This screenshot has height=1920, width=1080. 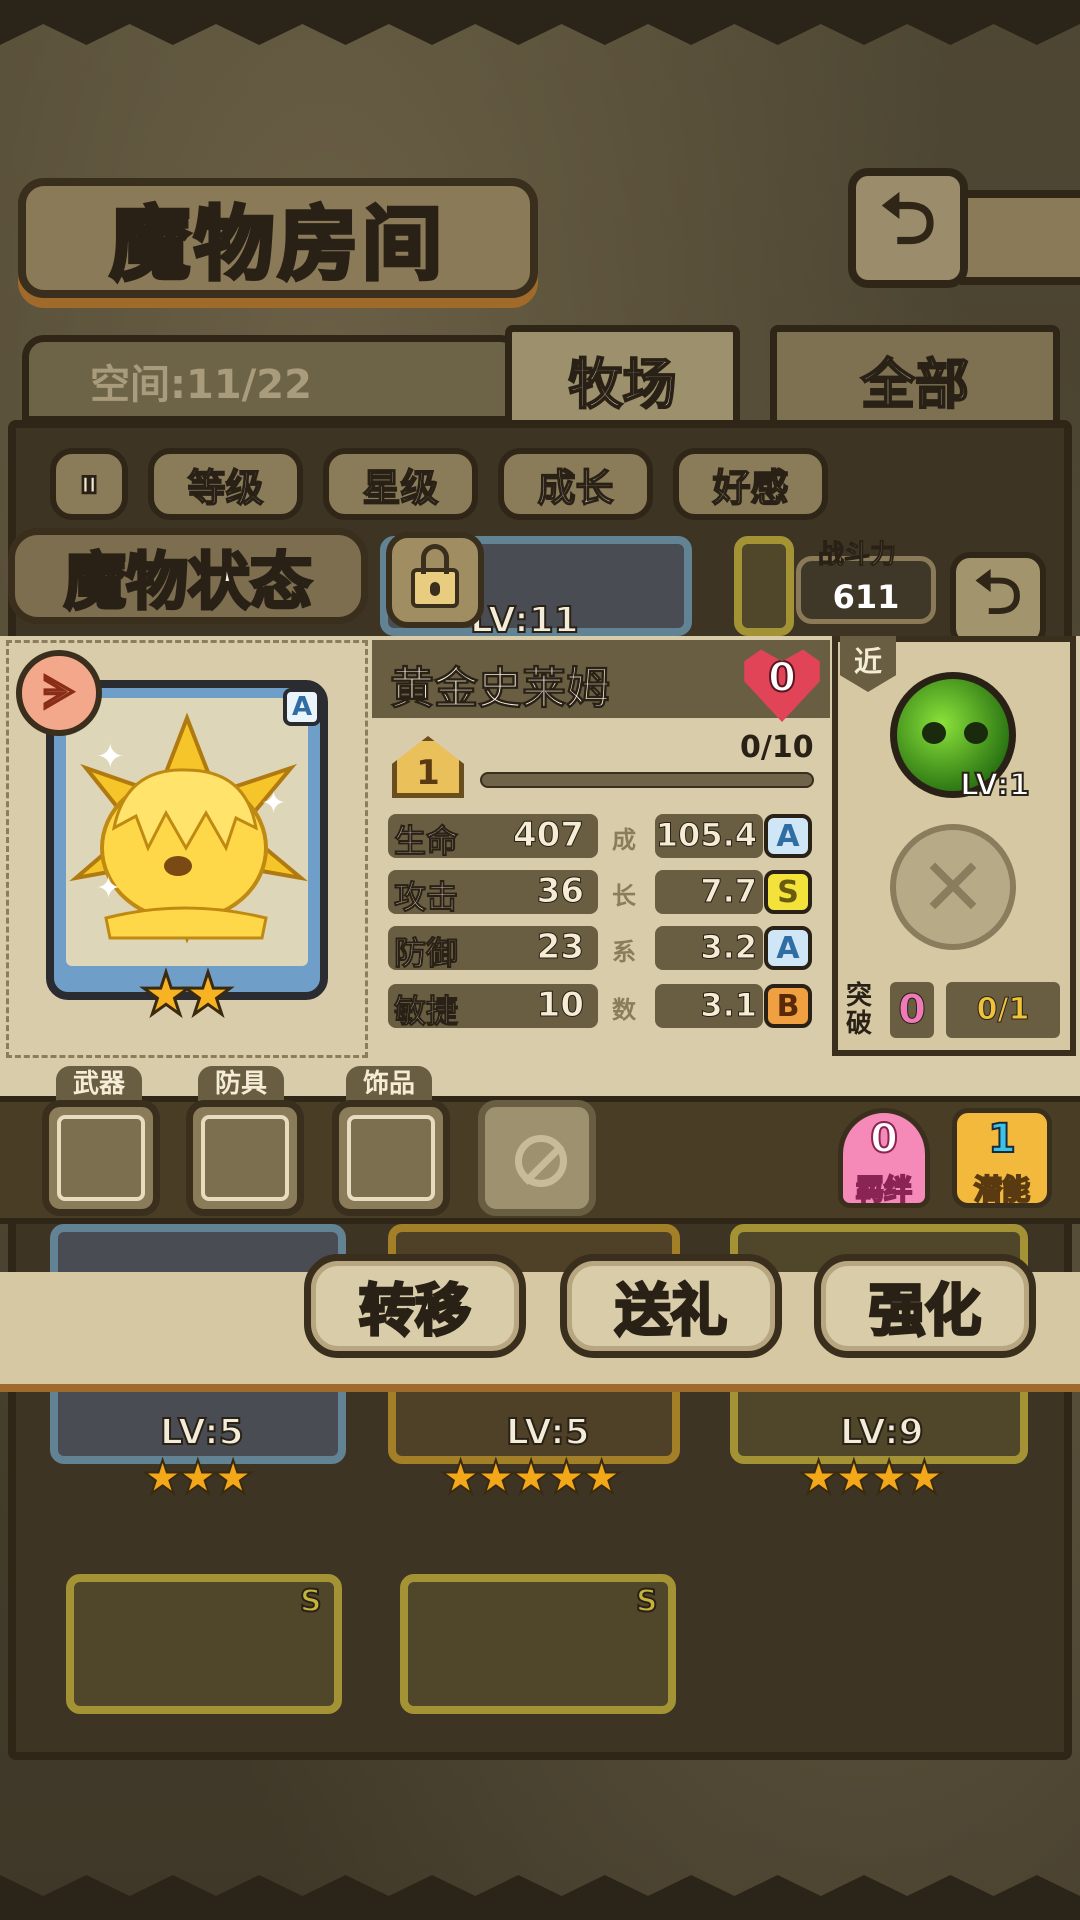 I want to click on gift-button: 送礼, so click(x=671, y=1306).